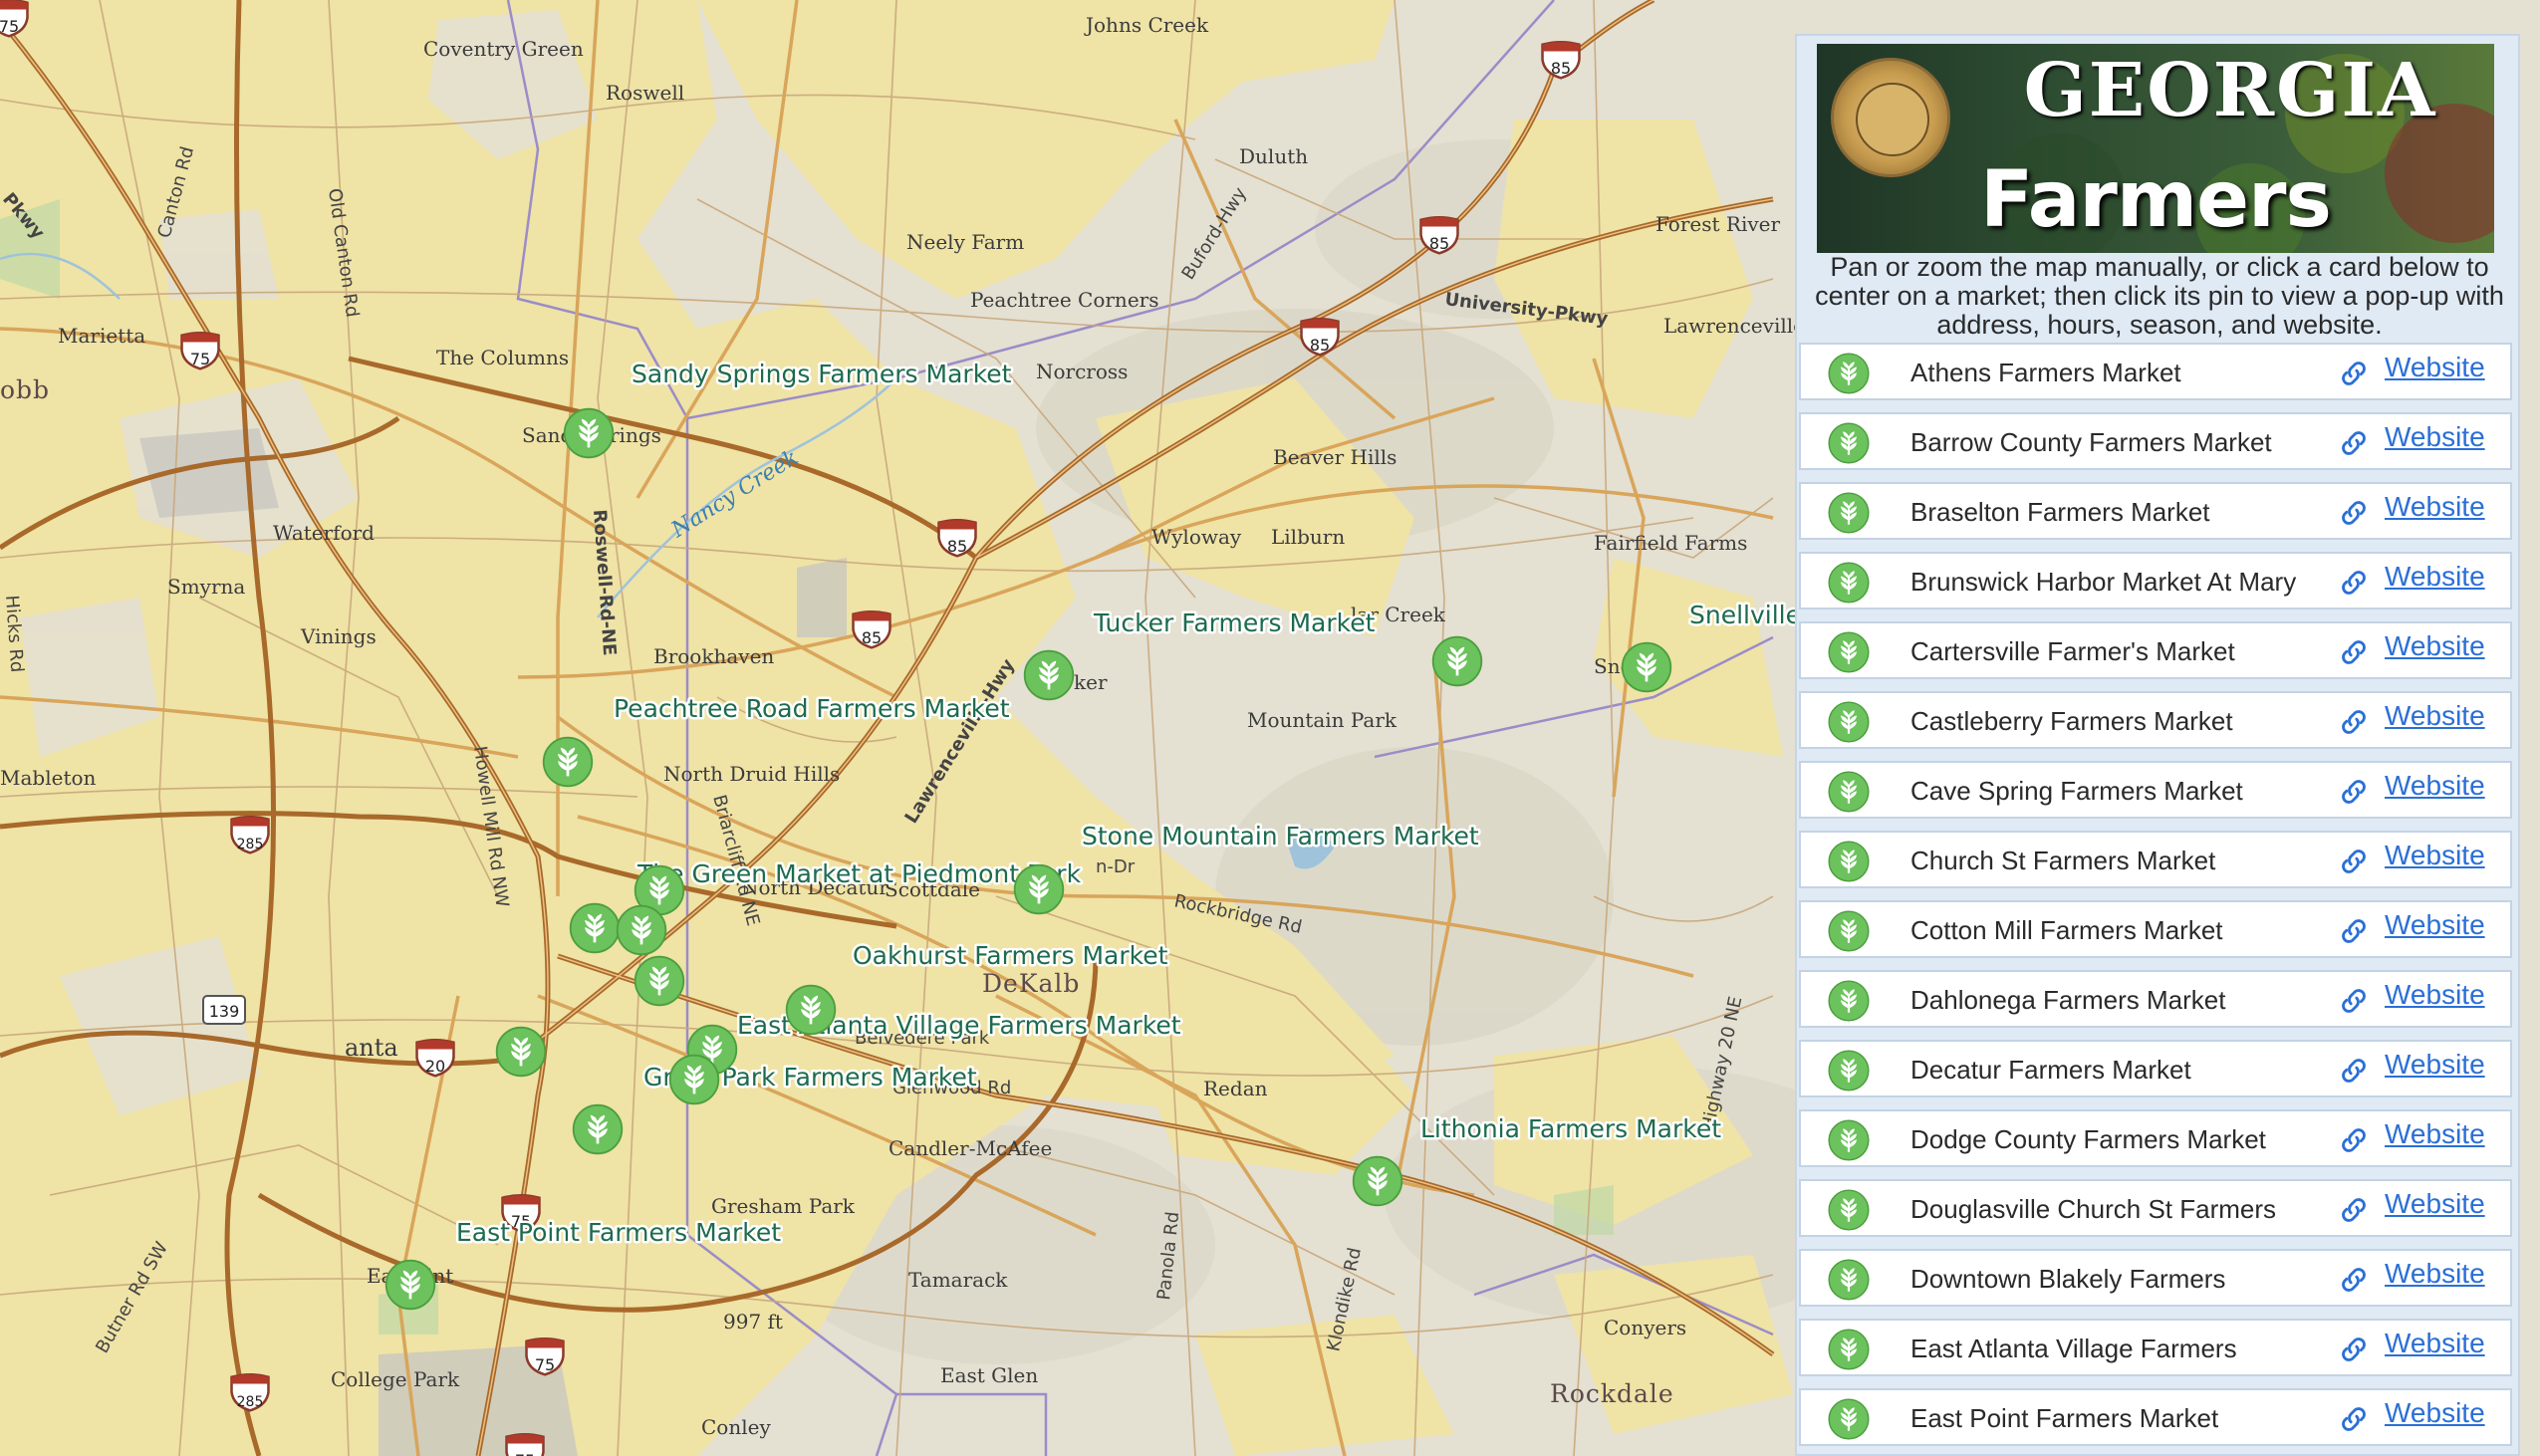 This screenshot has width=2540, height=1456. What do you see at coordinates (1612, 1393) in the screenshot?
I see `county-label: Rockdale` at bounding box center [1612, 1393].